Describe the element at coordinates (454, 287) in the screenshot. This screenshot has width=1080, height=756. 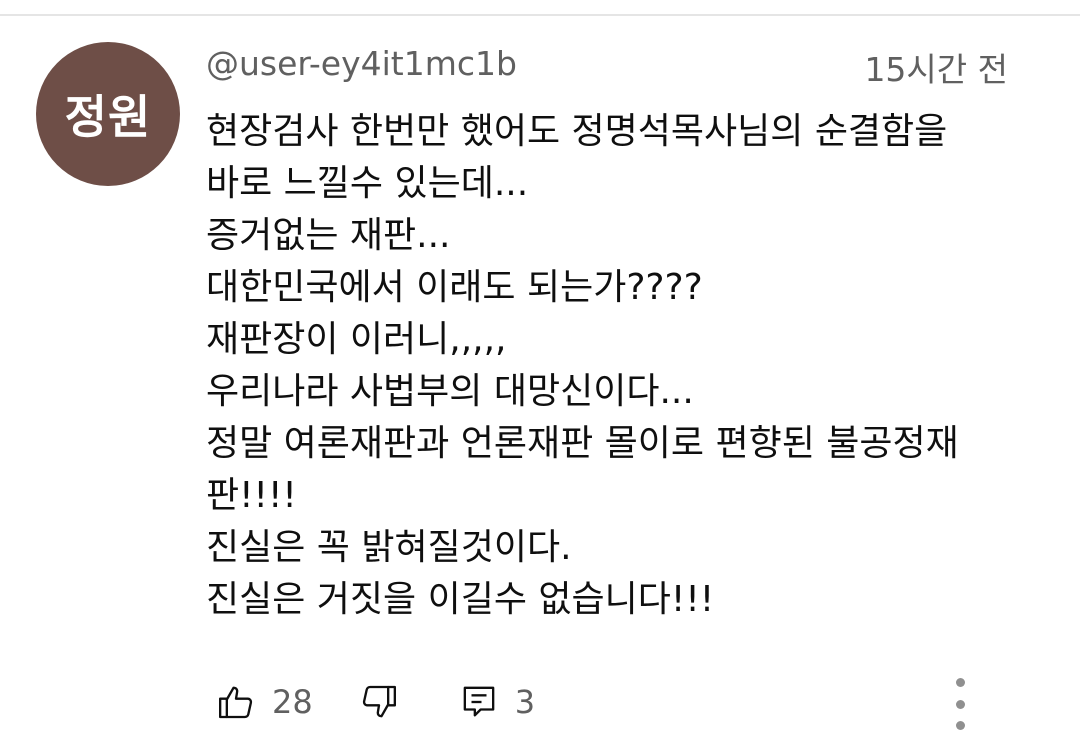
I see `comment-line: 대한민국에서 이래도 되는가????` at that location.